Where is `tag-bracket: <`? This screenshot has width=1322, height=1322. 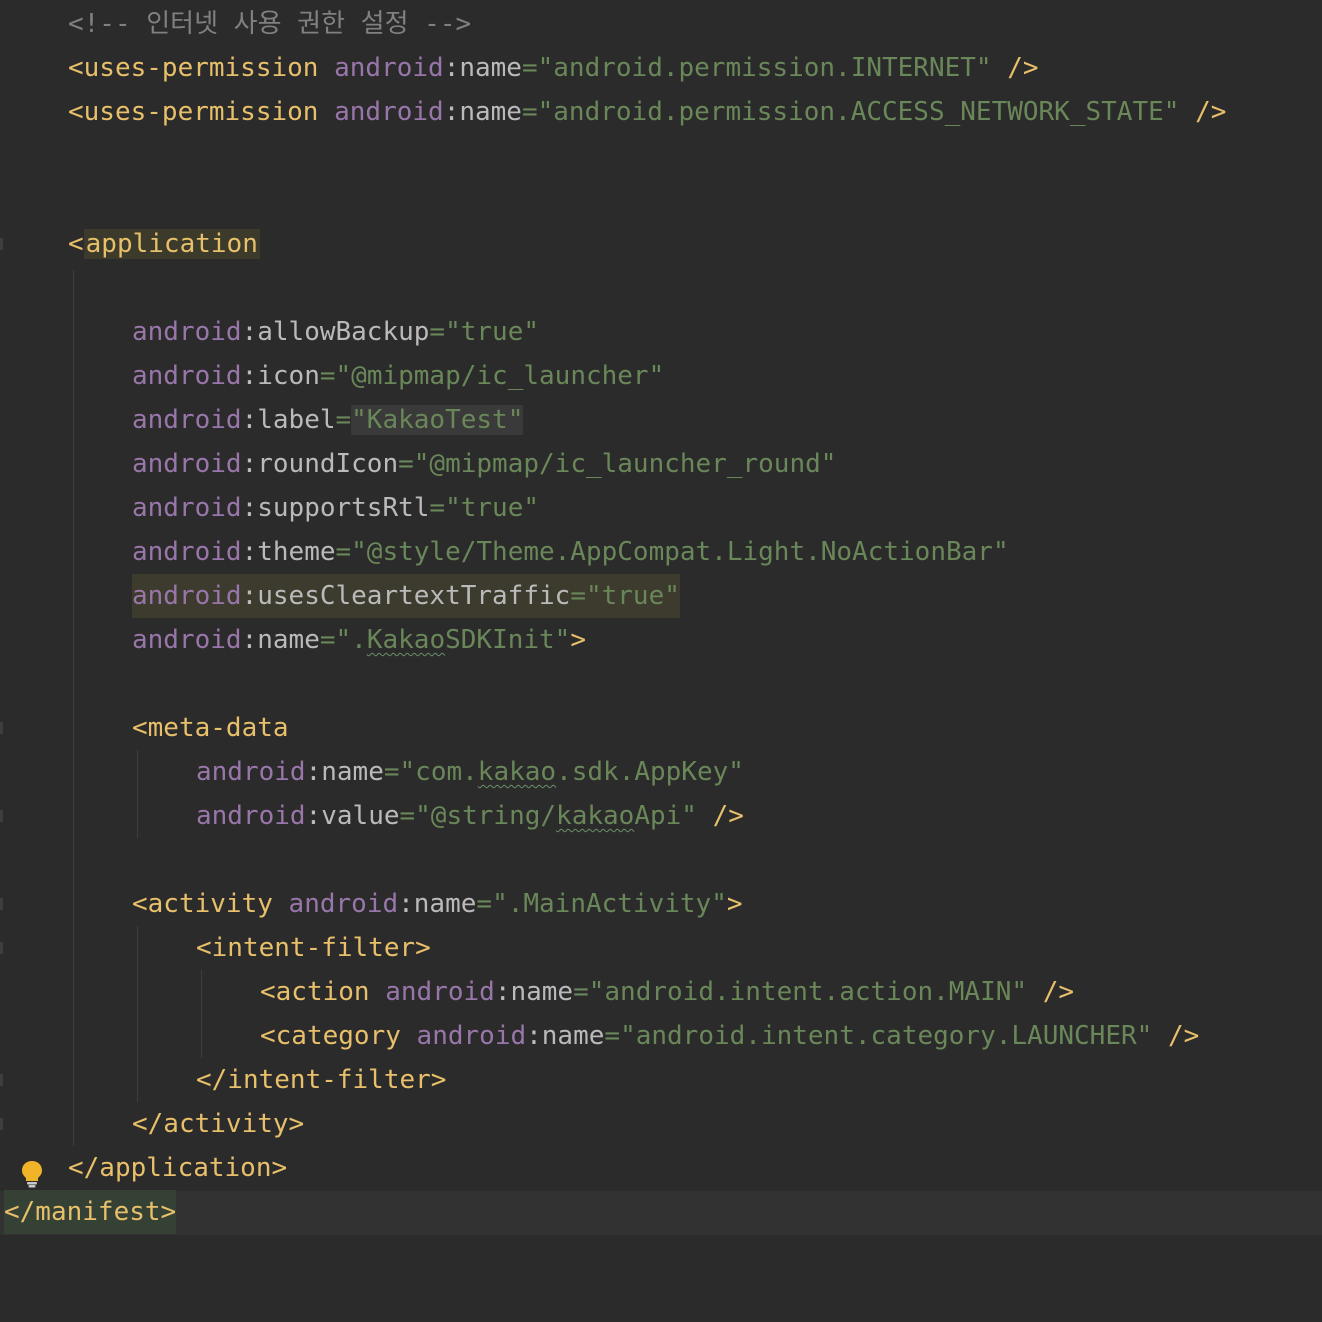 tag-bracket: < is located at coordinates (76, 244).